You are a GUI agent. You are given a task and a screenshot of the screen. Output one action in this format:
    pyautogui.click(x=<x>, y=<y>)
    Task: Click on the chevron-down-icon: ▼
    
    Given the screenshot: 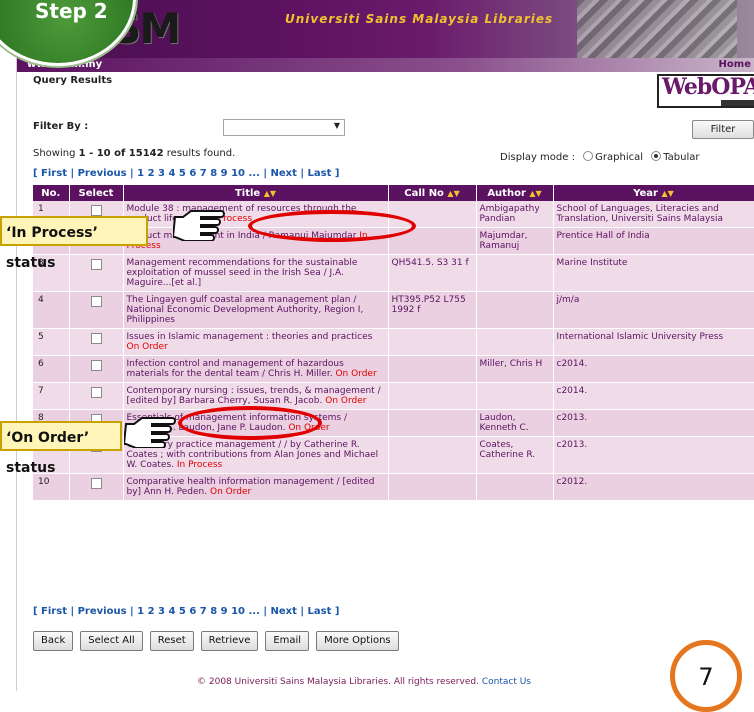 What is the action you would take?
    pyautogui.click(x=336, y=125)
    